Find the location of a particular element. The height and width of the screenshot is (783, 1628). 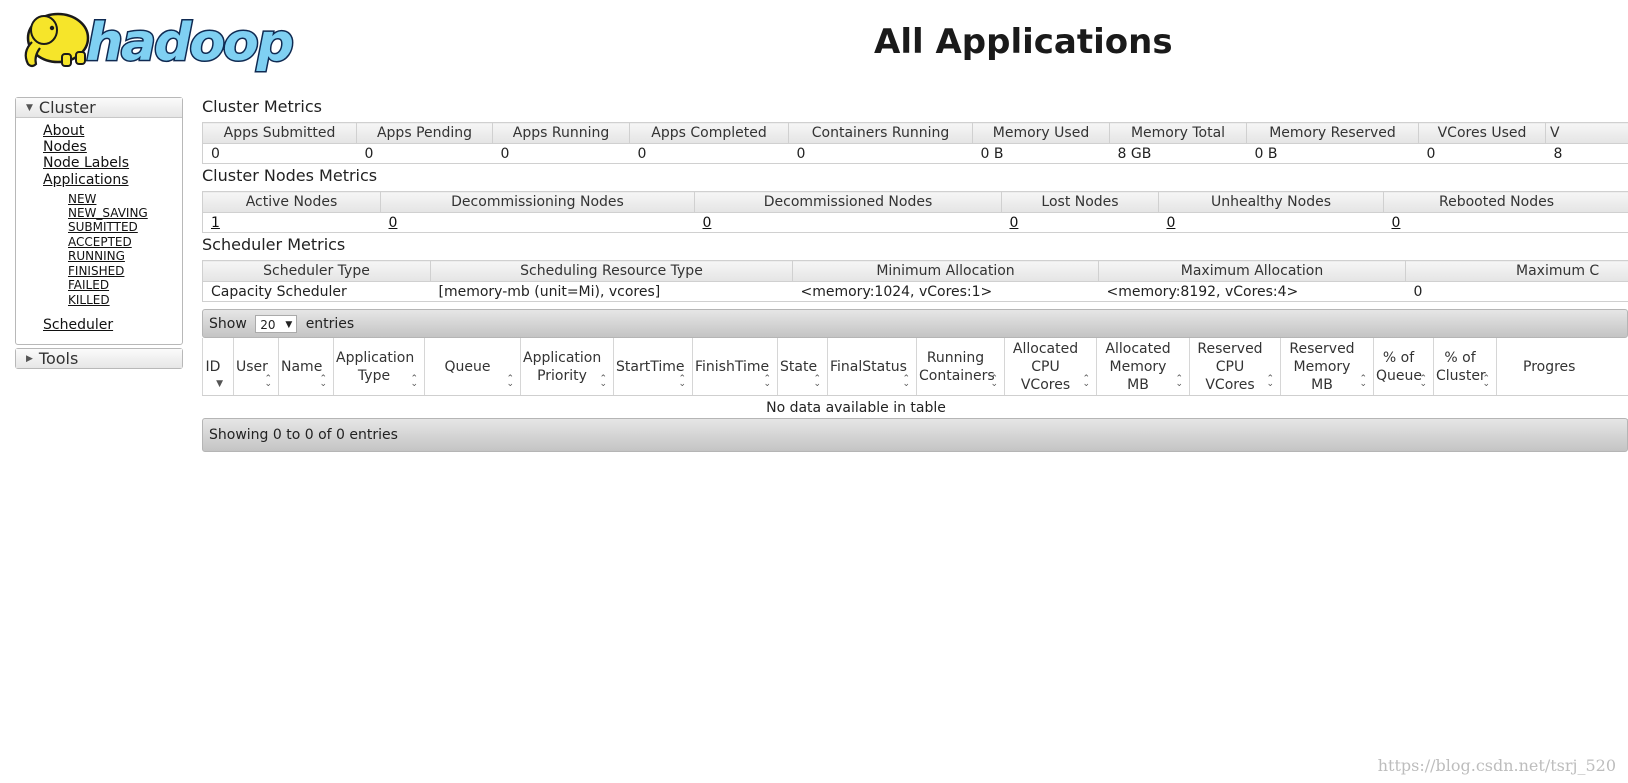

node-metrics-title: Cluster Nodes Metrics is located at coordinates (290, 175).